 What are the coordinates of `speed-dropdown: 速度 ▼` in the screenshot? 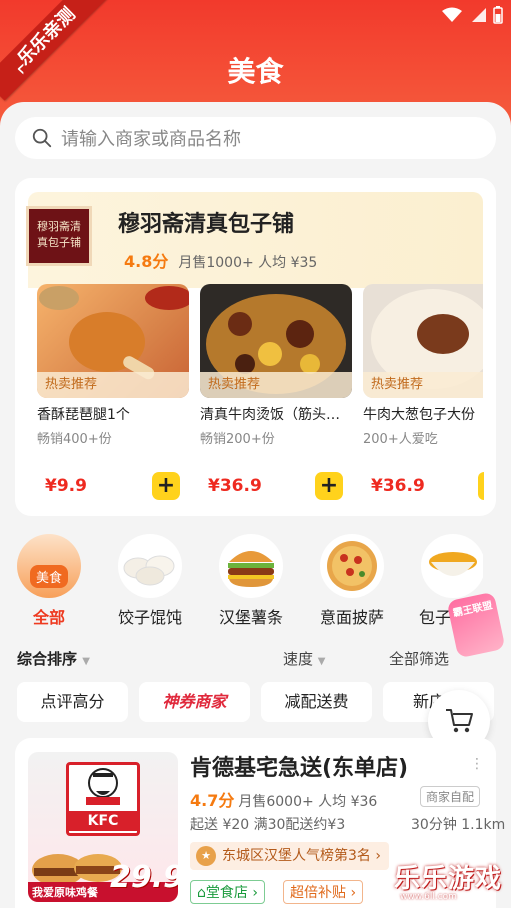 It's located at (304, 658).